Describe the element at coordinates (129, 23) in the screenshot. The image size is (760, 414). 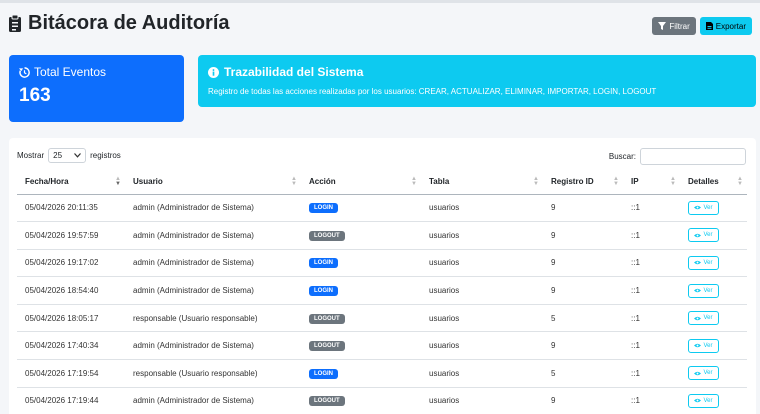
I see `page-title-text: Bitácora de Auditoría` at that location.